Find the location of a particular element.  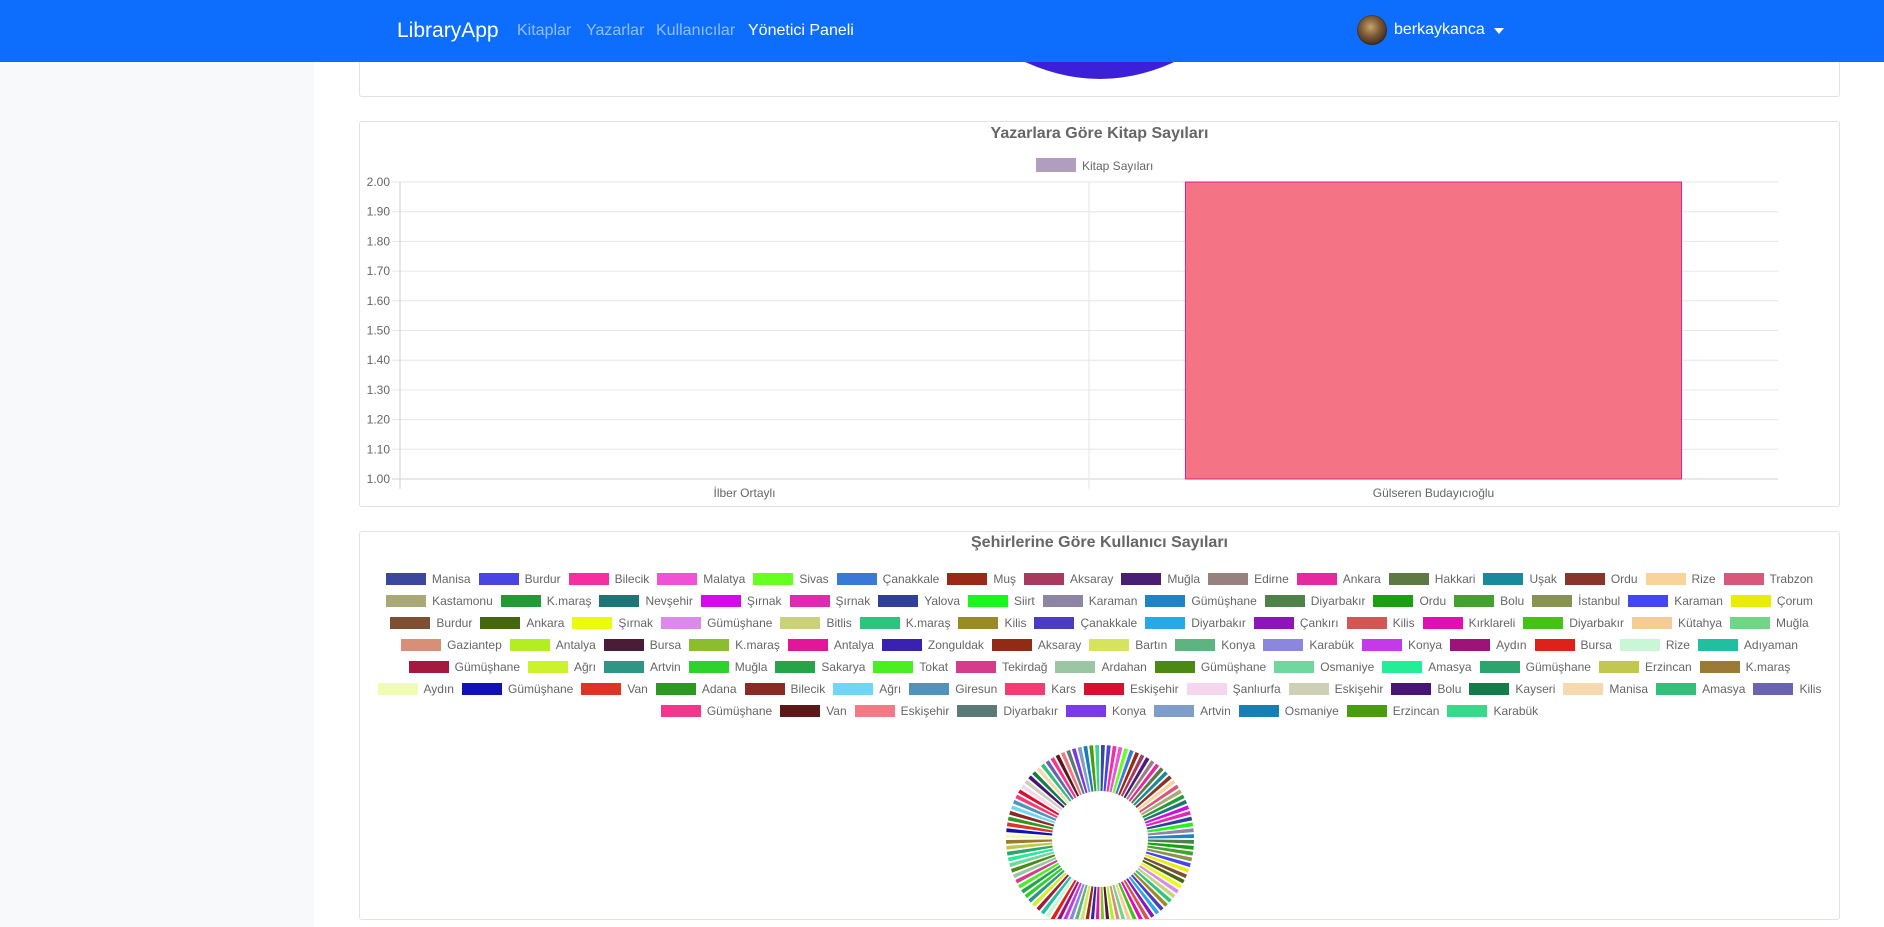

legend-swatch-kitap-sayilari is located at coordinates (1056, 165).